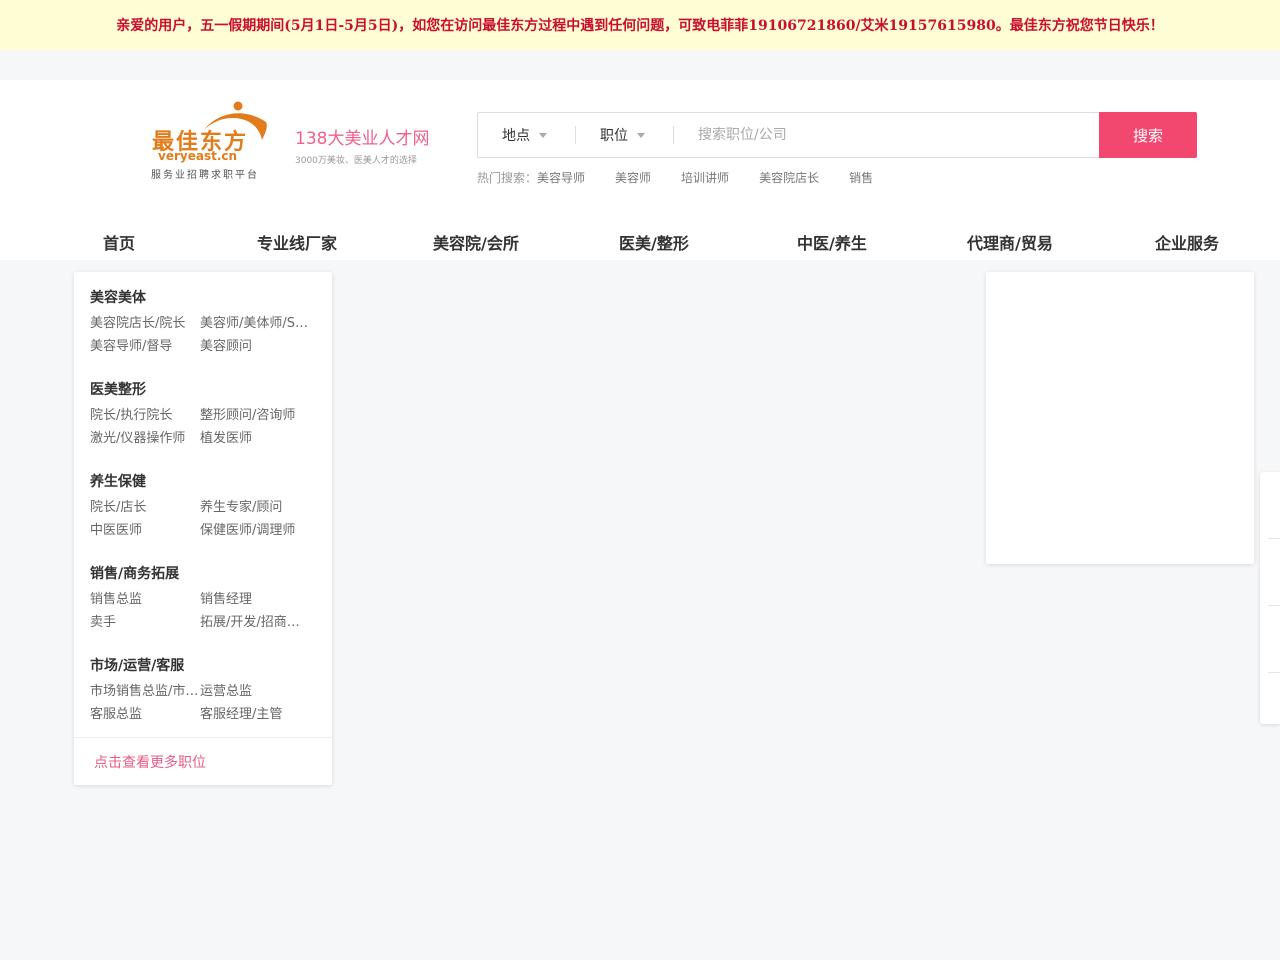  What do you see at coordinates (145, 531) in the screenshot?
I see `menu-job-link: 中医医师` at bounding box center [145, 531].